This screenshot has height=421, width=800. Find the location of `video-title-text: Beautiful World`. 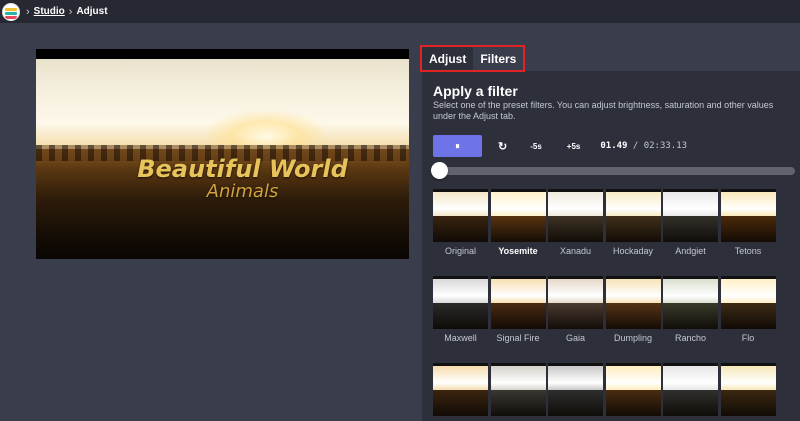

video-title-text: Beautiful World is located at coordinates (242, 169).